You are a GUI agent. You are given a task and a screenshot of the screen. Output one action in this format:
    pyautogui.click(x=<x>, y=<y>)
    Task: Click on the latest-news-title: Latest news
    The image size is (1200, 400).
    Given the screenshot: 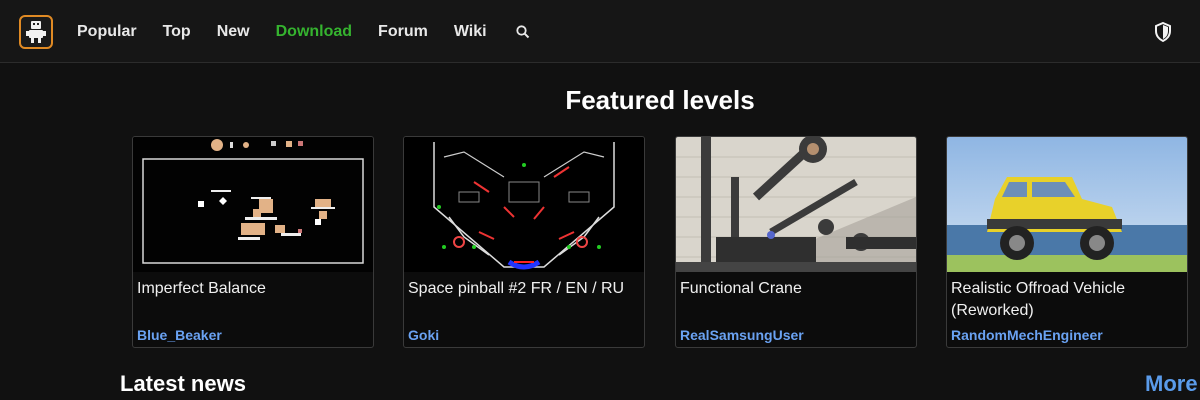 What is the action you would take?
    pyautogui.click(x=183, y=383)
    